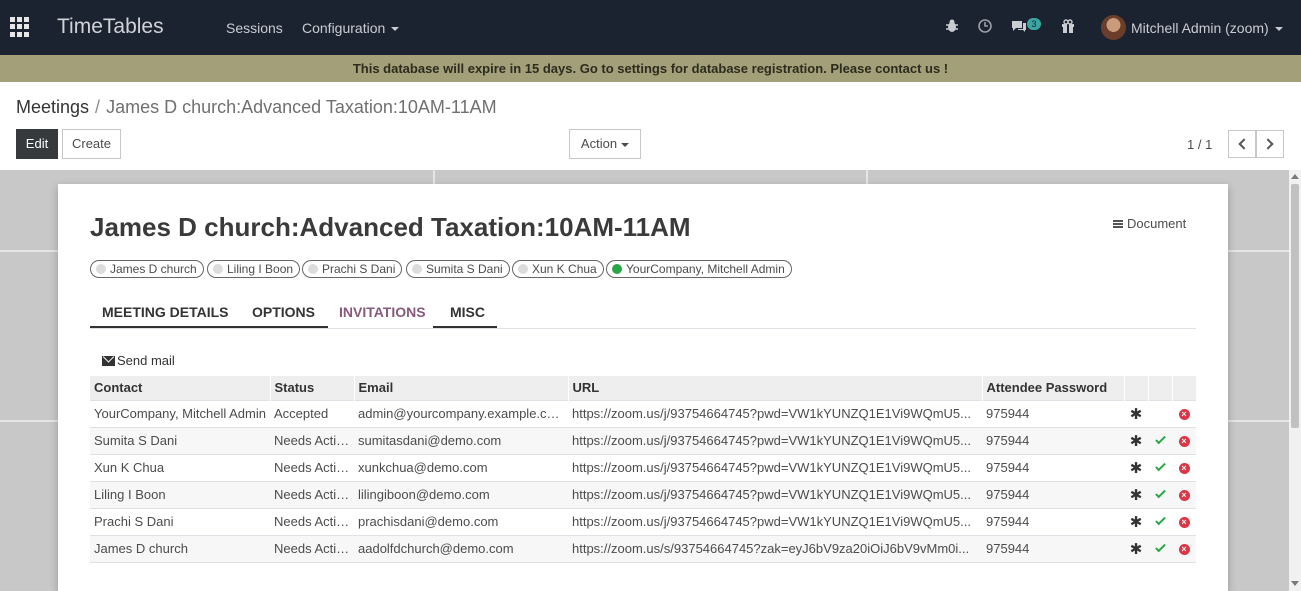  I want to click on user-avatar, so click(1113, 27).